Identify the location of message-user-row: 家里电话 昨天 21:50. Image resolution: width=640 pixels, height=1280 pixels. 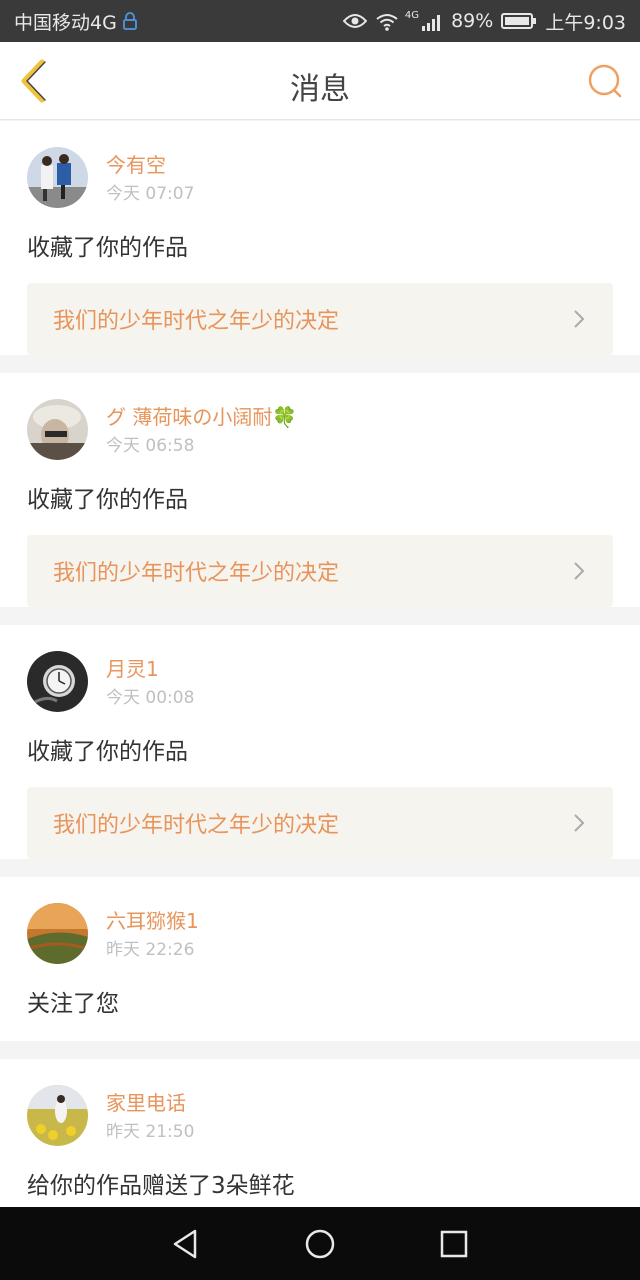
(320, 1105).